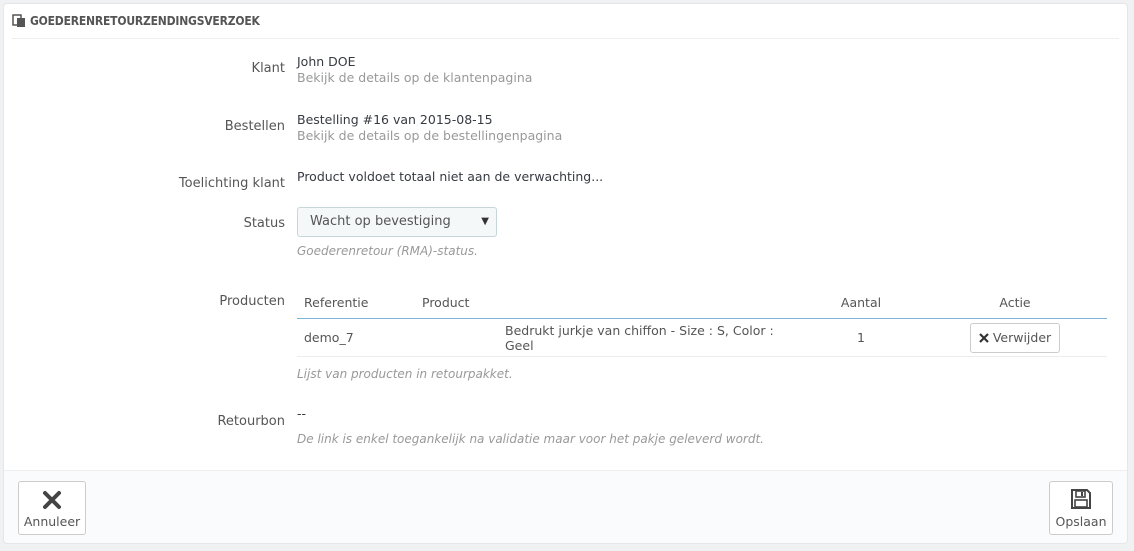  Describe the element at coordinates (395, 119) in the screenshot. I see `order-reference: Bestelling #16 van 2015-08-15` at that location.